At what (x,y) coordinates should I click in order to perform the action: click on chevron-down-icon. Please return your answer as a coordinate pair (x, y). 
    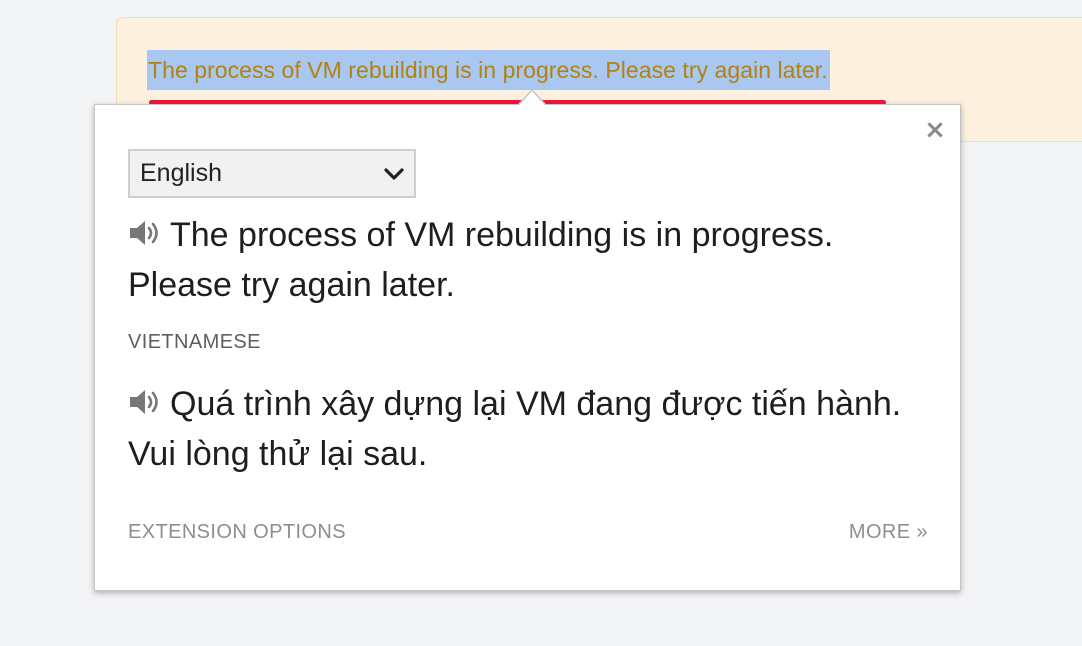
    Looking at the image, I should click on (394, 173).